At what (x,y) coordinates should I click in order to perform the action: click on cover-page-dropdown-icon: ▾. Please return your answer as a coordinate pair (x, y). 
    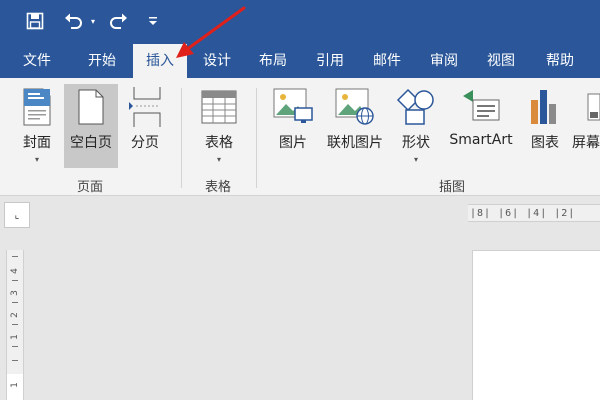
    Looking at the image, I should click on (37, 160).